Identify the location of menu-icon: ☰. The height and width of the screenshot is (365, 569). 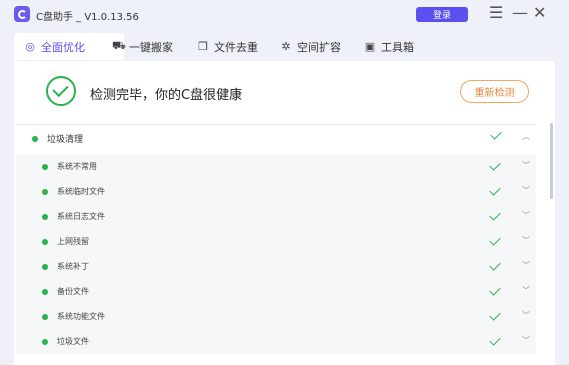
(496, 13).